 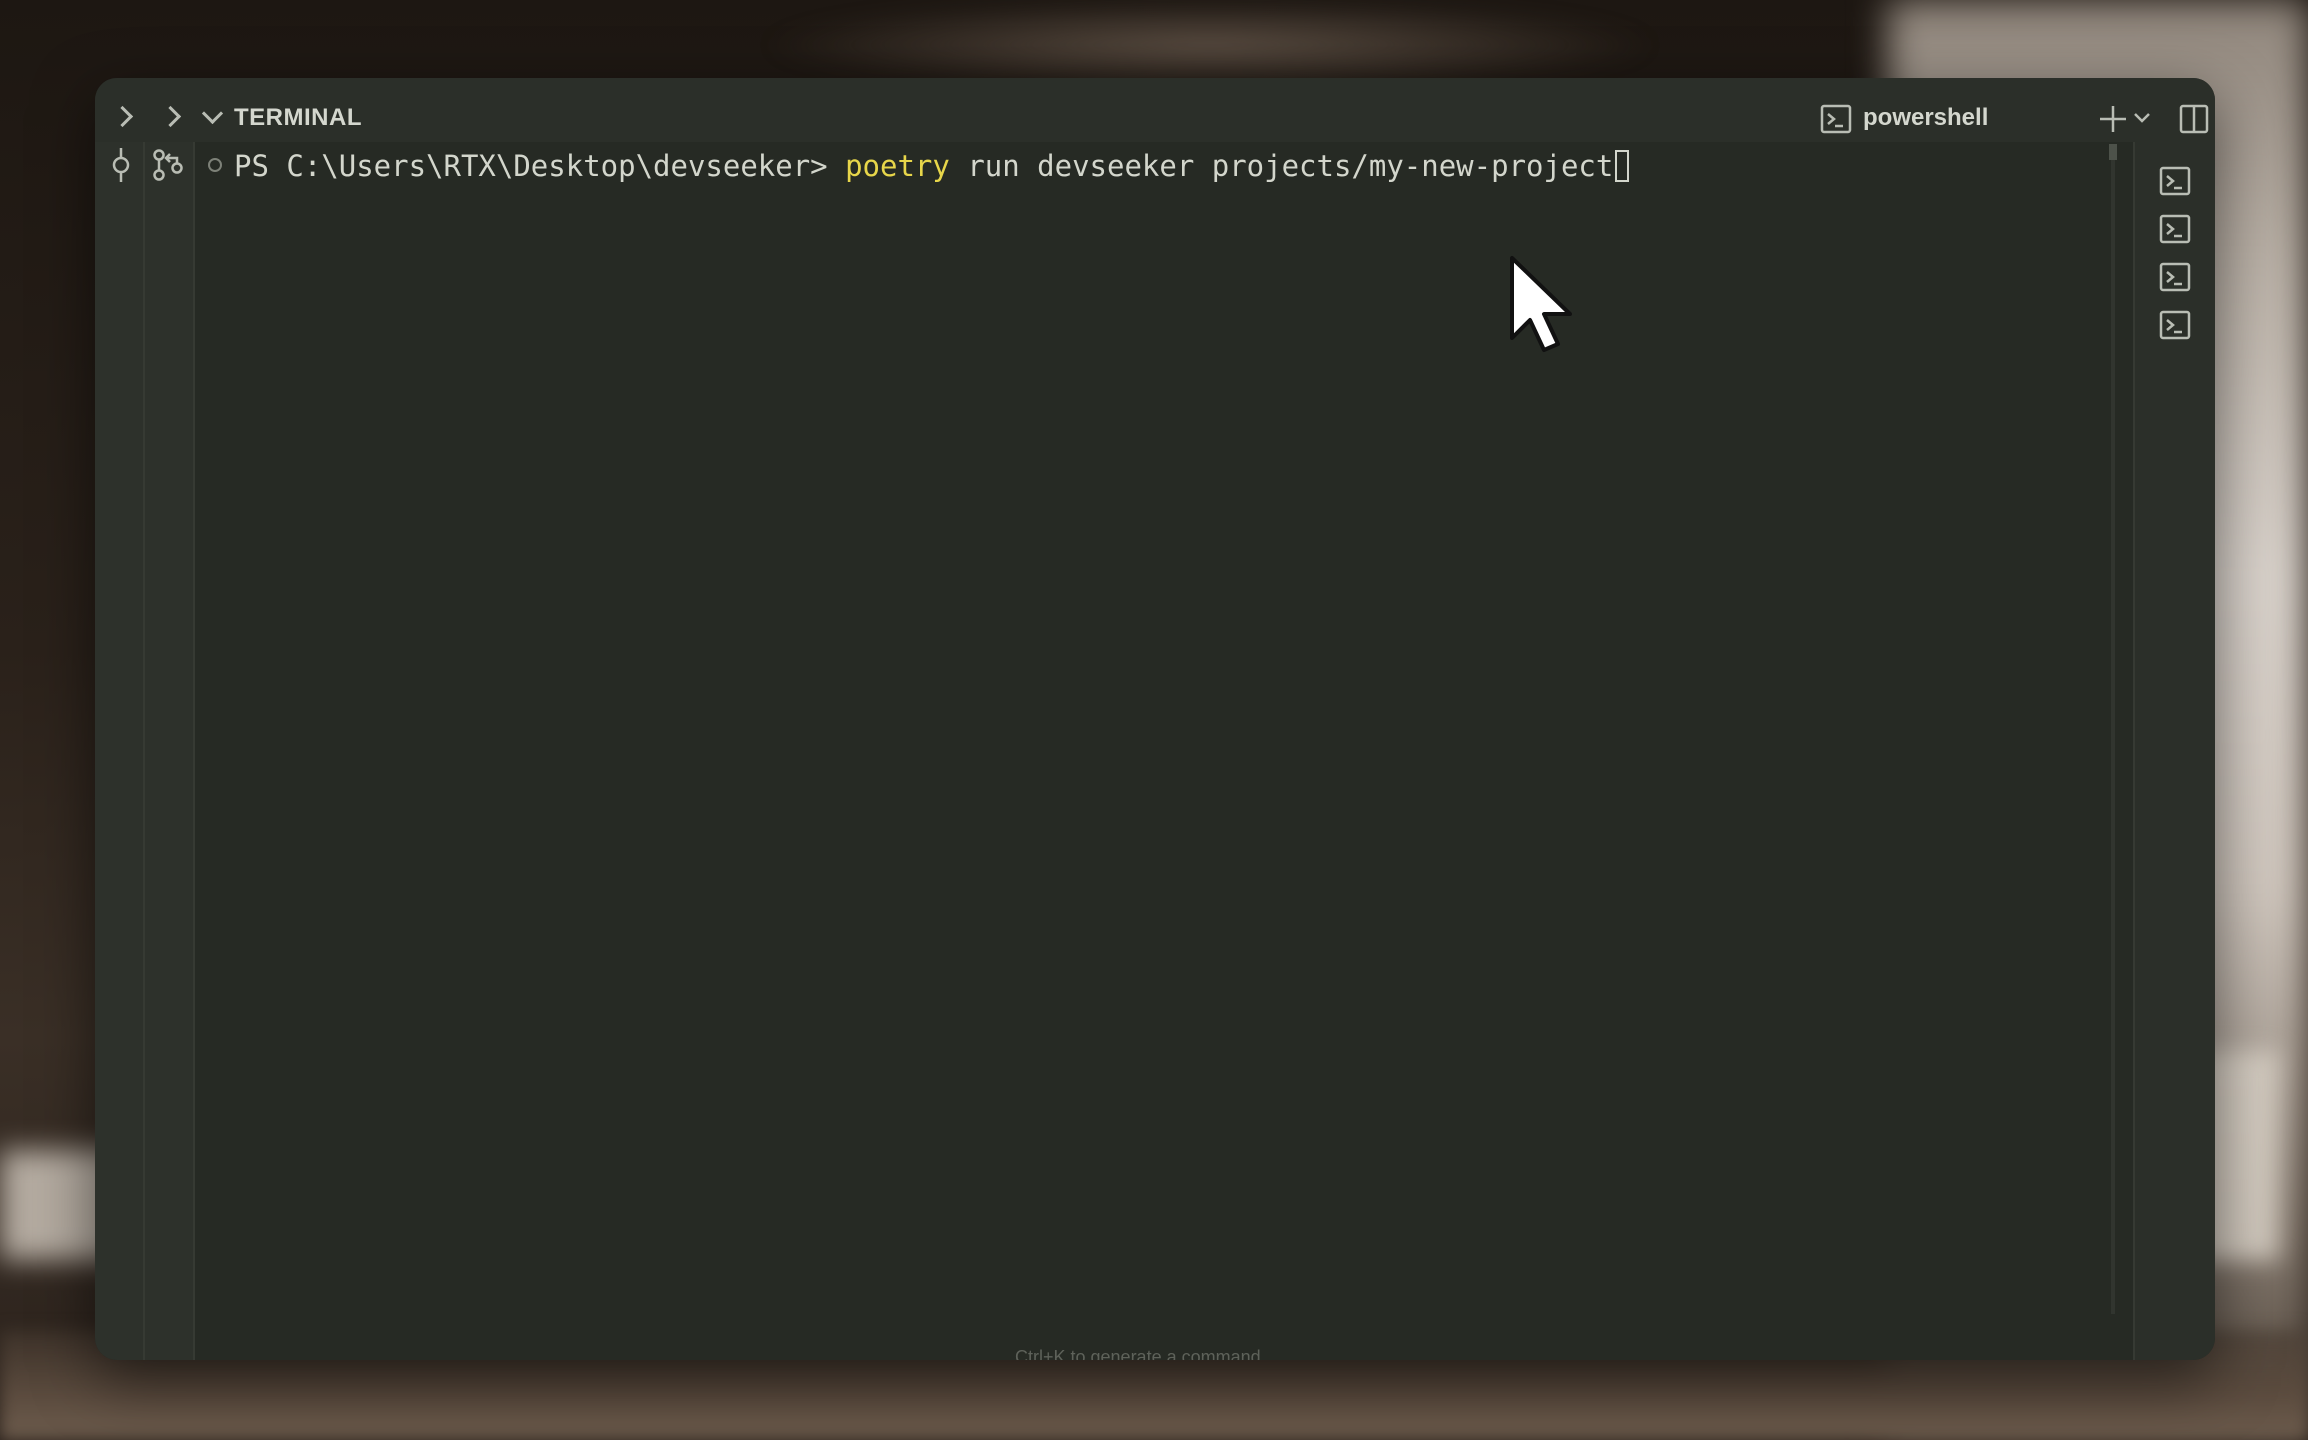 I want to click on terminal-tabs-rail, so click(x=2174, y=751).